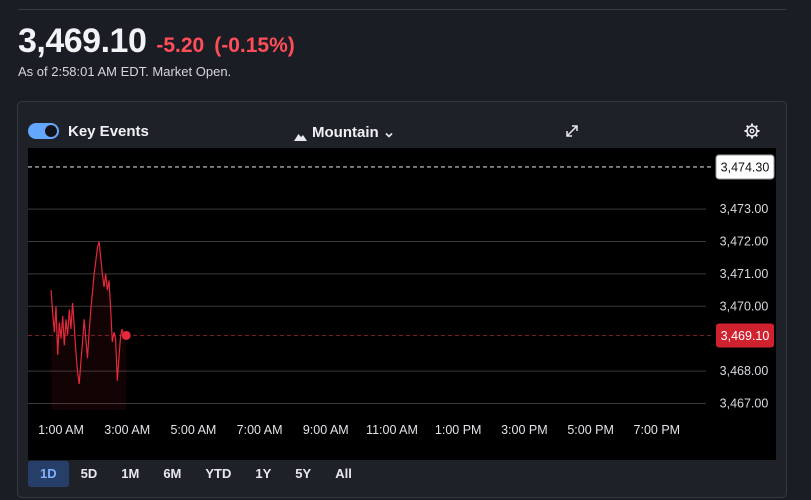 The image size is (811, 500). Describe the element at coordinates (343, 474) in the screenshot. I see `range-button-all: All` at that location.